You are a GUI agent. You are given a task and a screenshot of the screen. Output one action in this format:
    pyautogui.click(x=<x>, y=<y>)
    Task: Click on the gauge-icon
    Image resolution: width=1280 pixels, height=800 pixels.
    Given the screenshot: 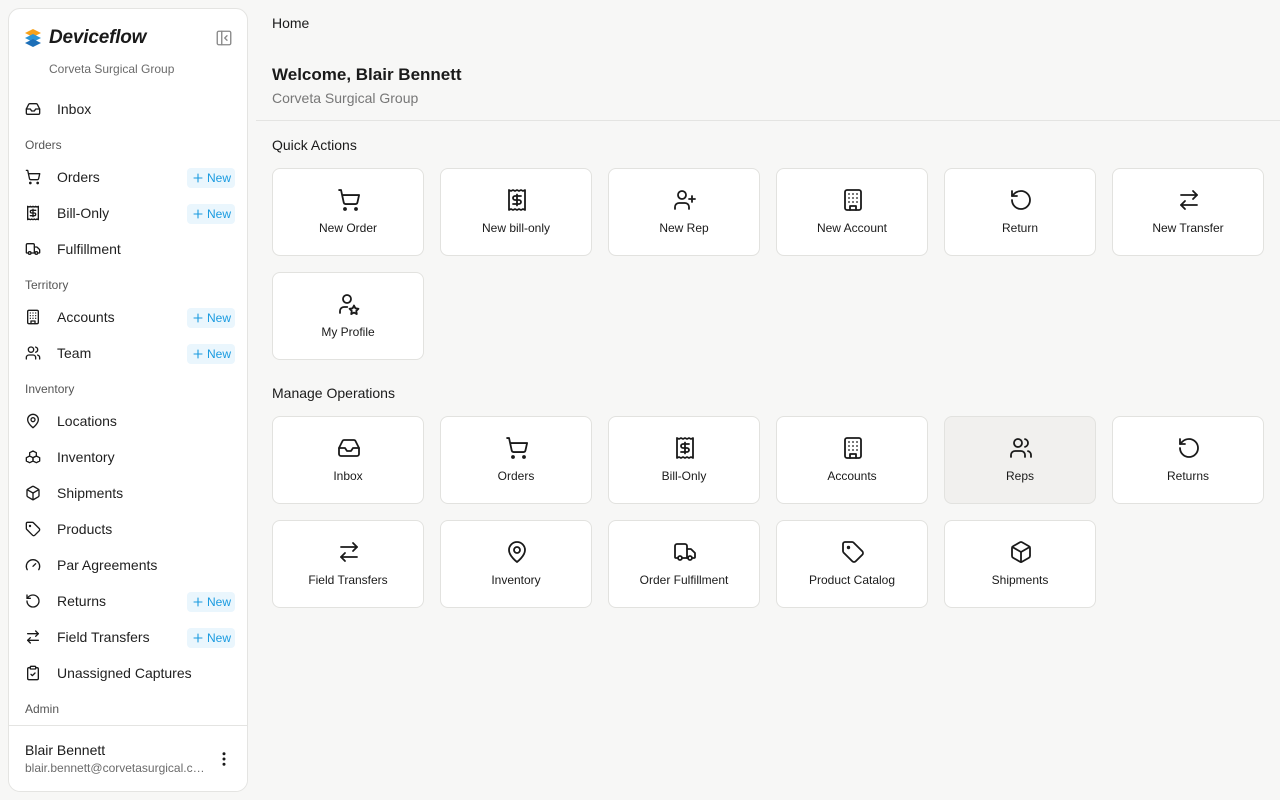 What is the action you would take?
    pyautogui.click(x=33, y=565)
    